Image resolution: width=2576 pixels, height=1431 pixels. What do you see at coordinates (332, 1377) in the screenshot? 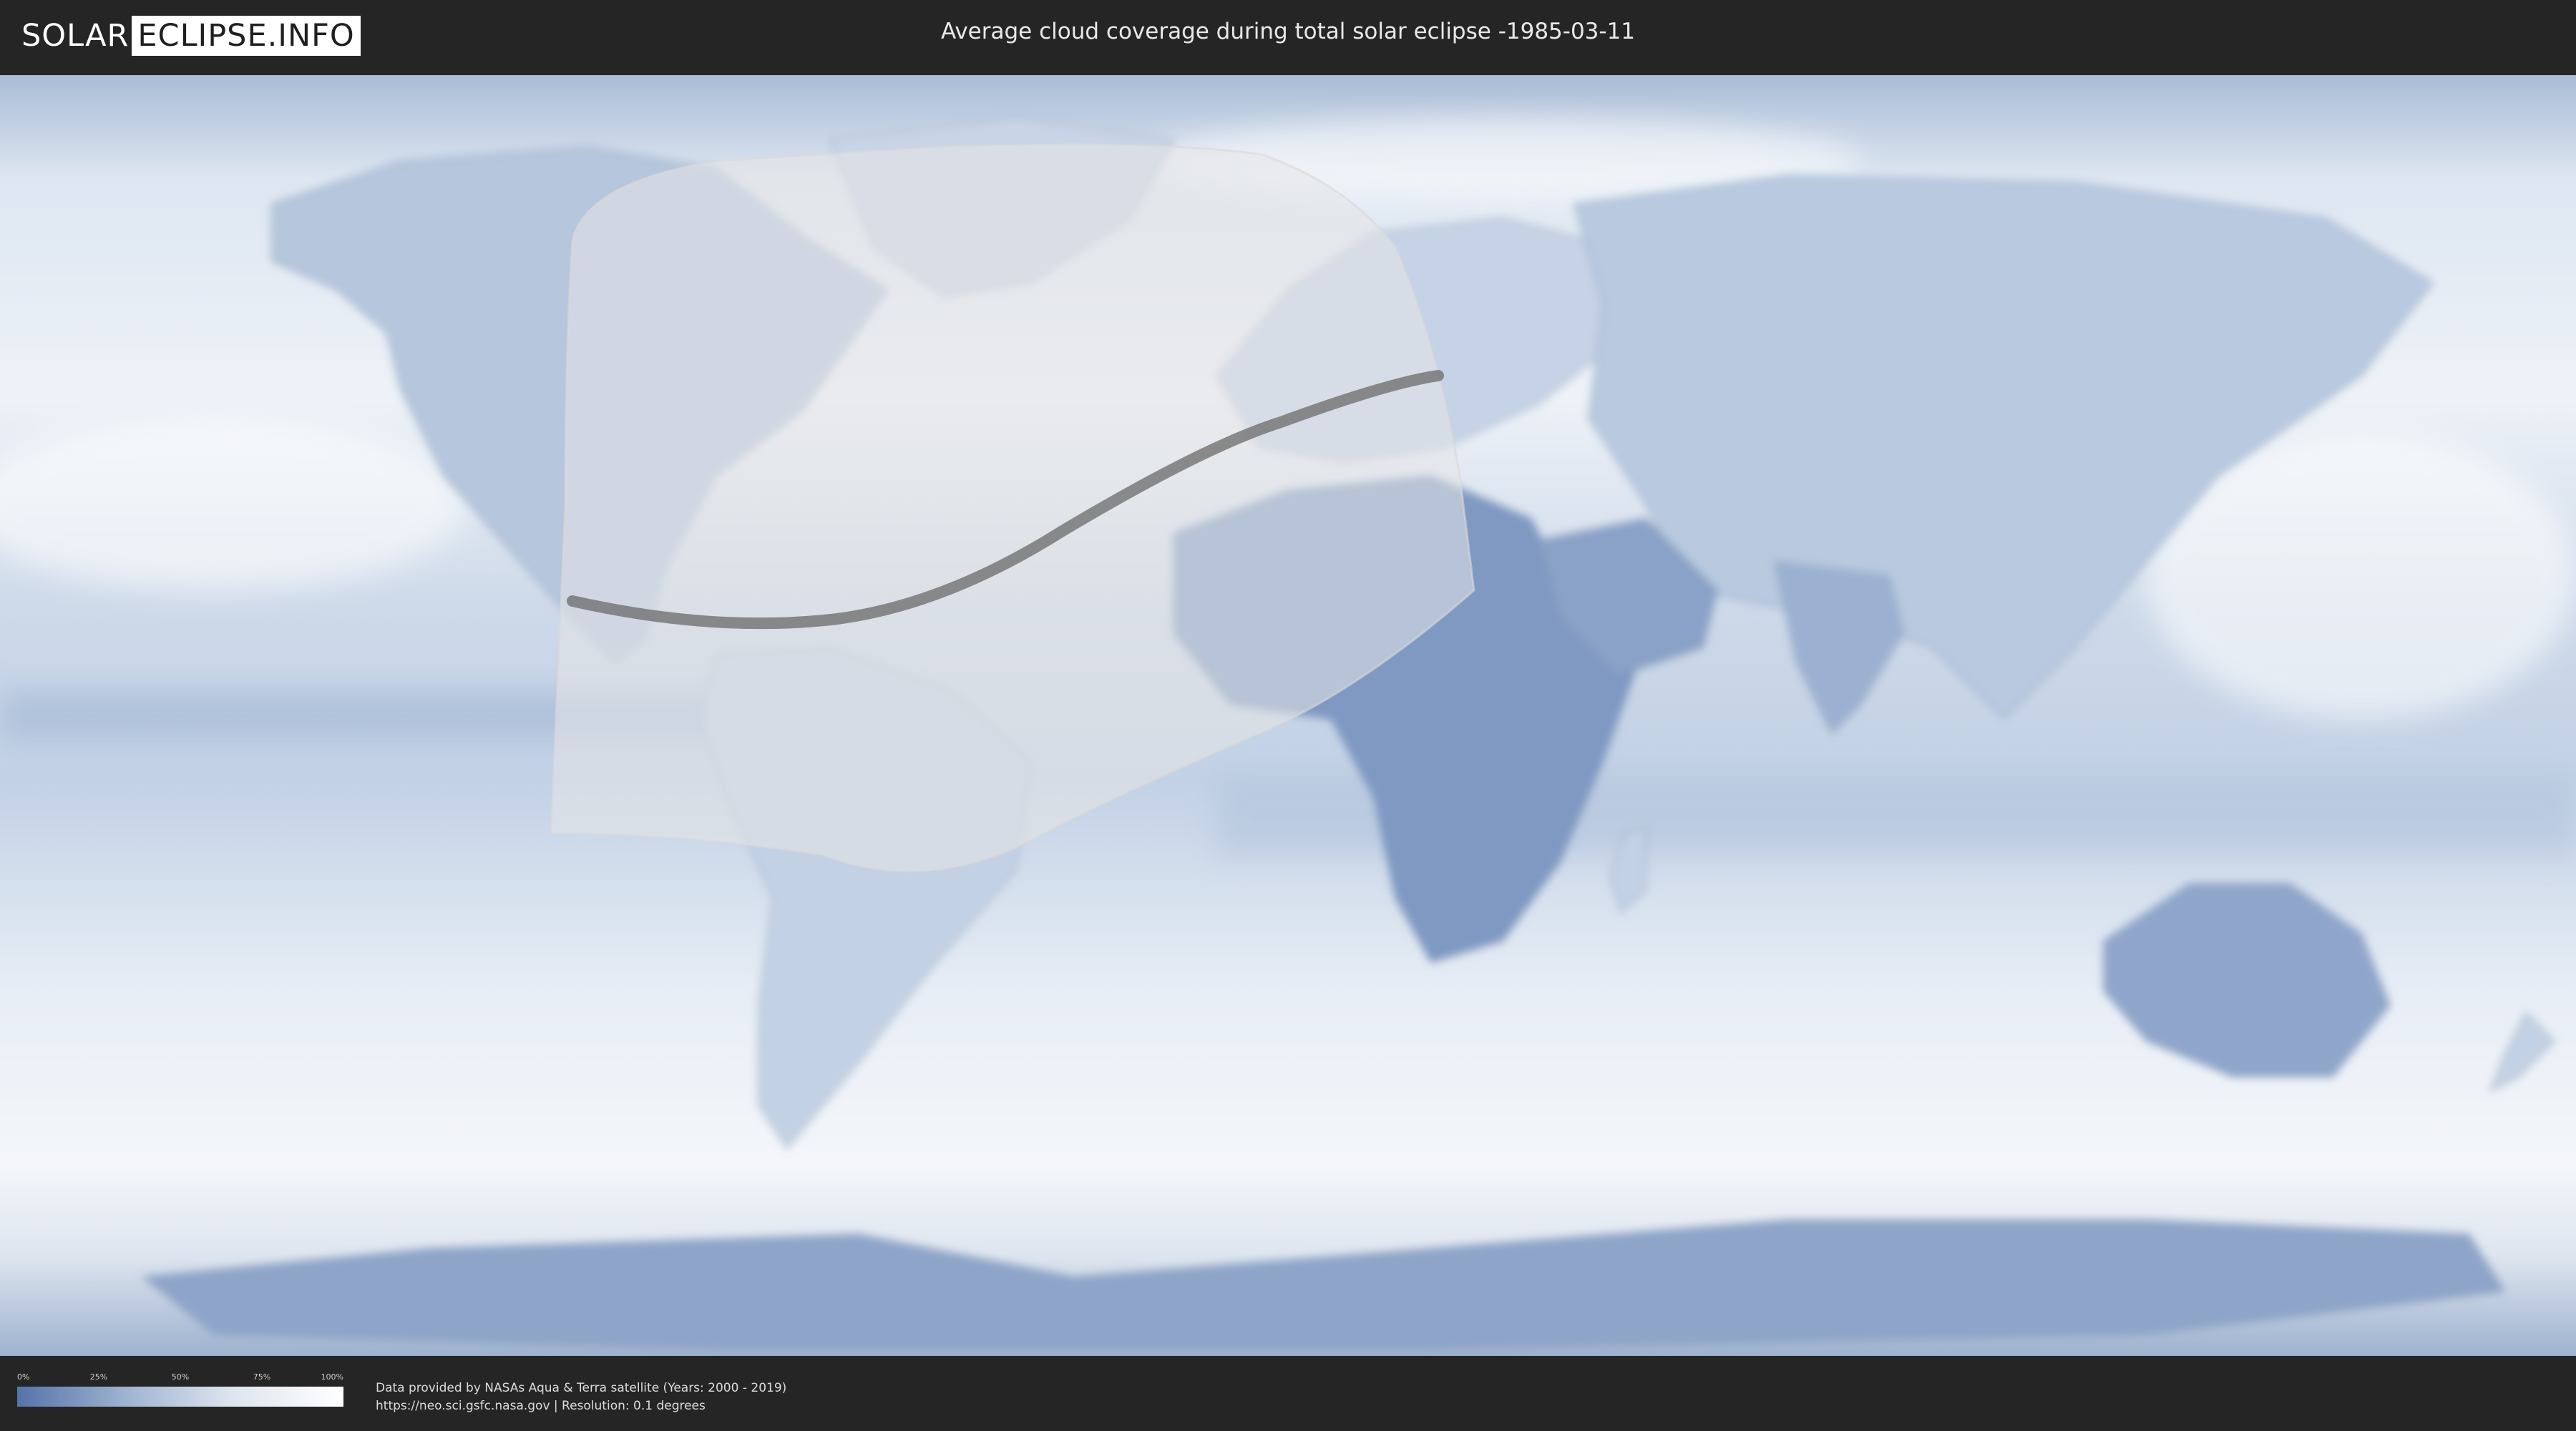
I see `legend-tick-100: 100%` at bounding box center [332, 1377].